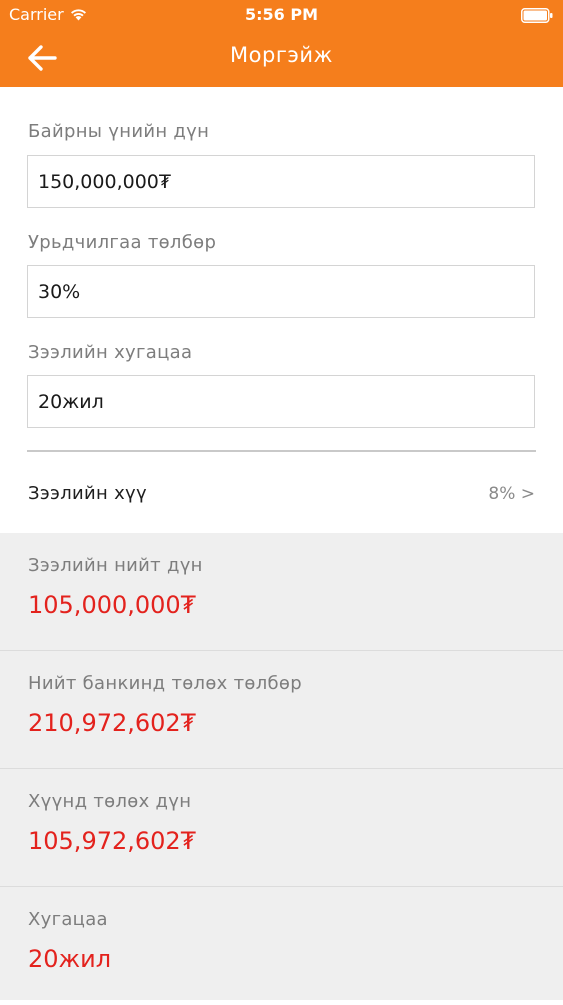  What do you see at coordinates (511, 494) in the screenshot?
I see `interest-rate-value: 8% >` at bounding box center [511, 494].